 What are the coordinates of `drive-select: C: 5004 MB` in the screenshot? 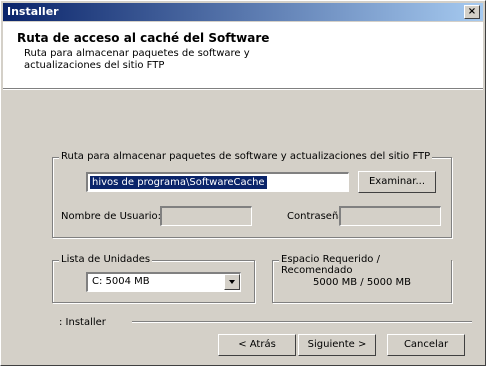 It's located at (163, 282).